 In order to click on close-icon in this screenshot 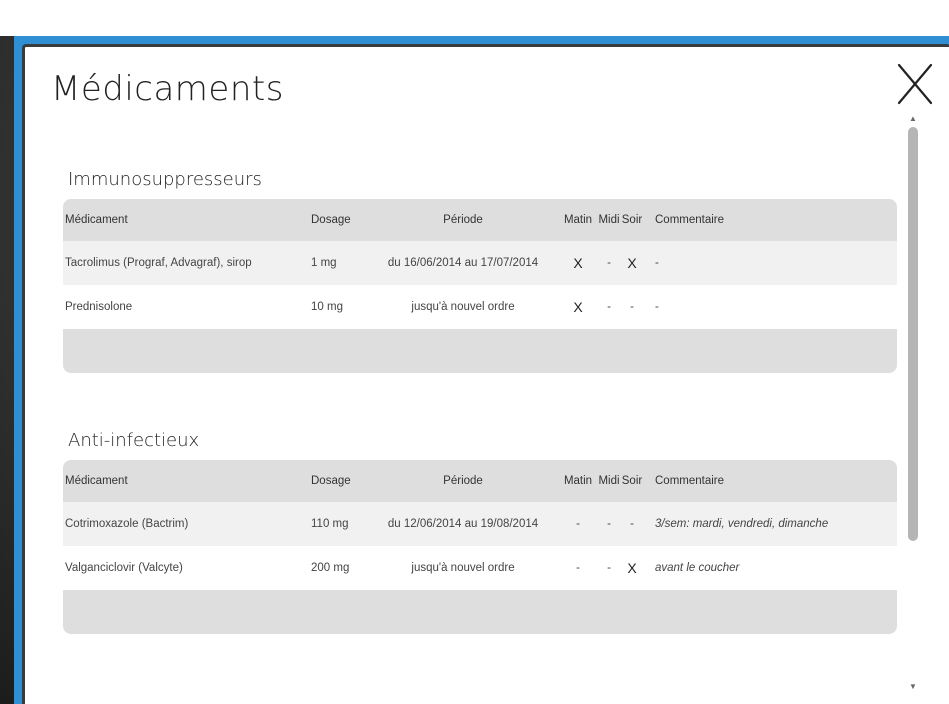, I will do `click(915, 84)`.